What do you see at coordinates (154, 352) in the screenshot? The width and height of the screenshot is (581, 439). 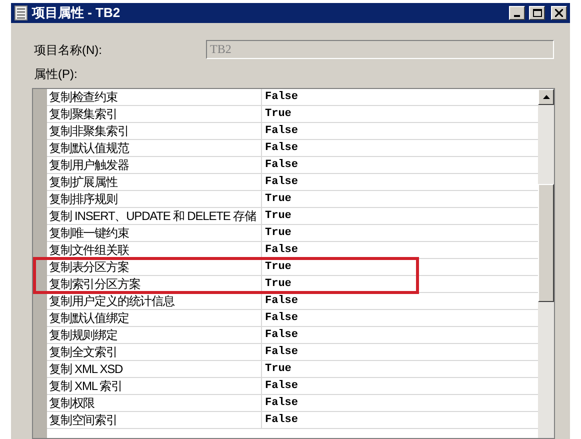 I see `property-name: 复制全文索引` at bounding box center [154, 352].